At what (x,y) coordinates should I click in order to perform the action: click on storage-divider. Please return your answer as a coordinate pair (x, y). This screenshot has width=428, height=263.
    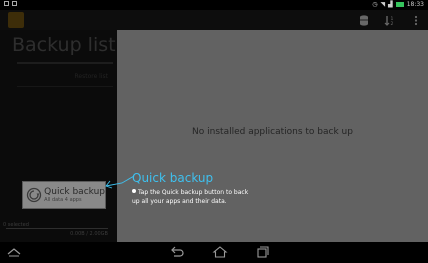
    Looking at the image, I should click on (57, 228).